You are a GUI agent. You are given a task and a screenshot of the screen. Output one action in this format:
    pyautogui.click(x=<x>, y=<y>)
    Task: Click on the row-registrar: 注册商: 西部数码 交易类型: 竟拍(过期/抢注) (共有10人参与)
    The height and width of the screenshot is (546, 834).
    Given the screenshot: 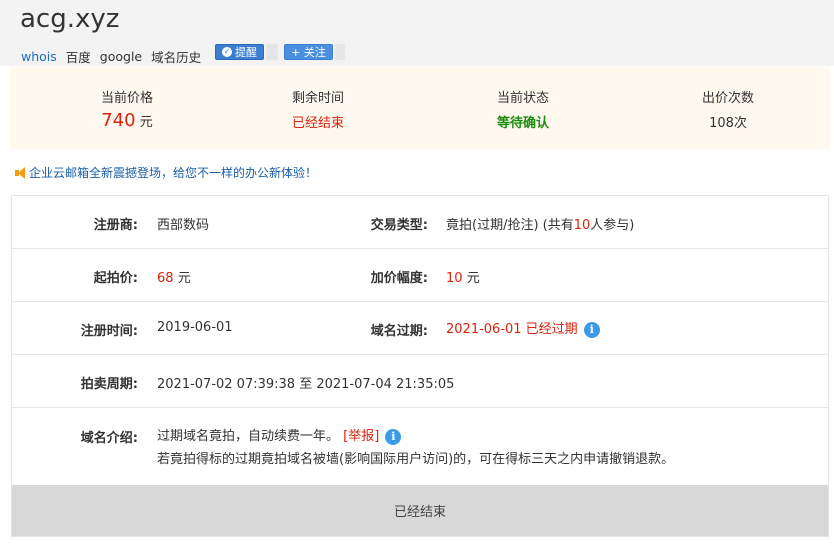 What is the action you would take?
    pyautogui.click(x=420, y=222)
    